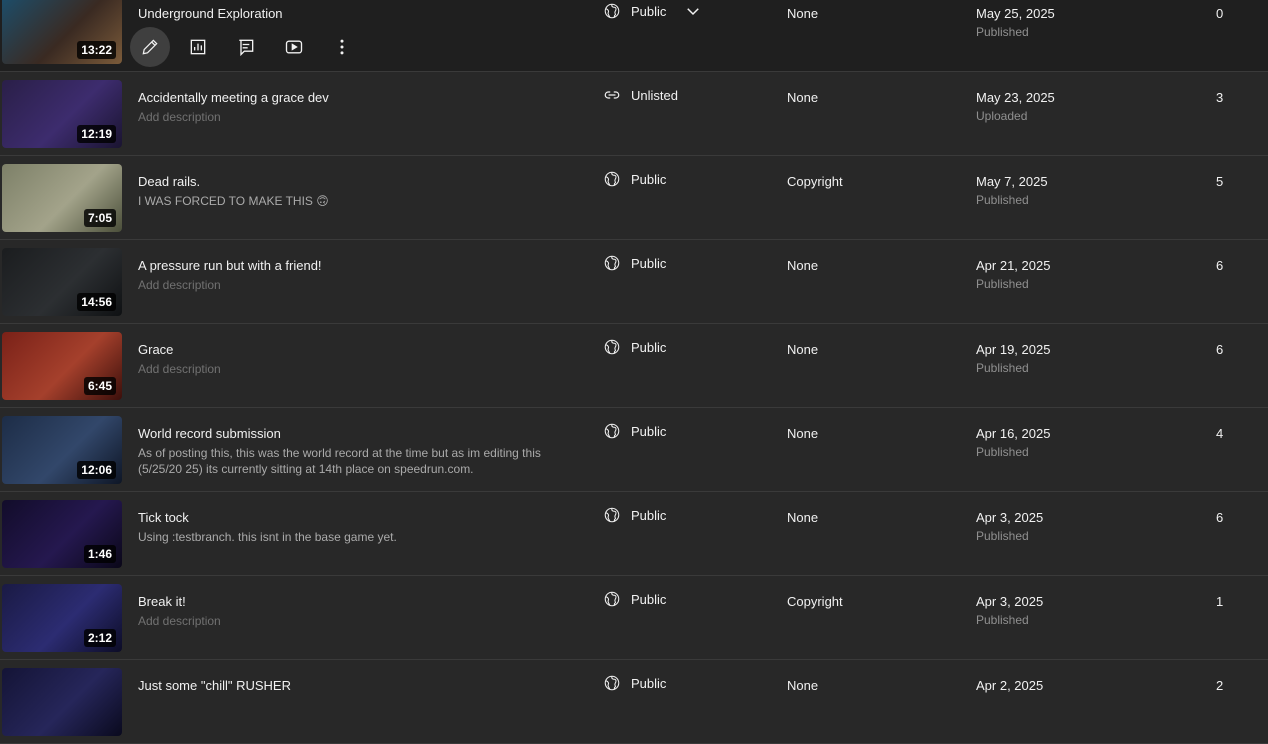  I want to click on views-cell: 2, so click(1220, 685).